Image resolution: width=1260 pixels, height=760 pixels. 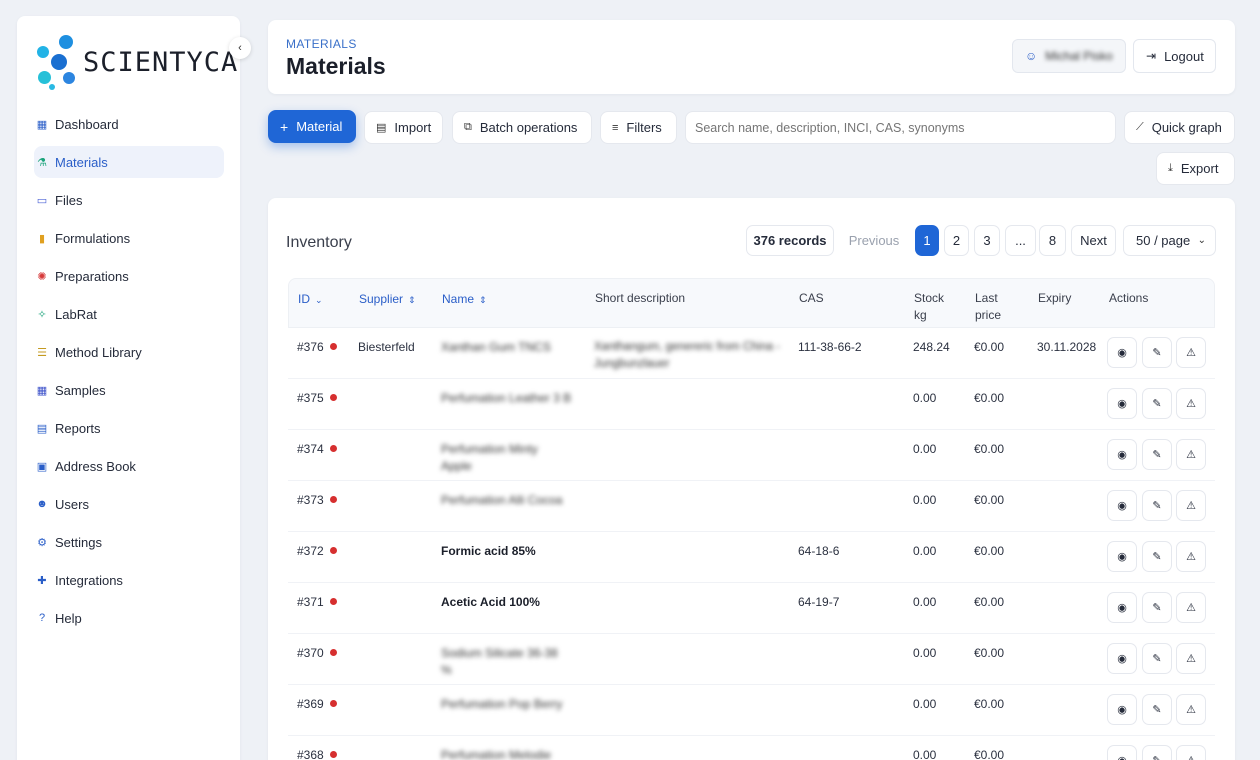 What do you see at coordinates (488, 551) in the screenshot?
I see `material-name: Formic acid 85%` at bounding box center [488, 551].